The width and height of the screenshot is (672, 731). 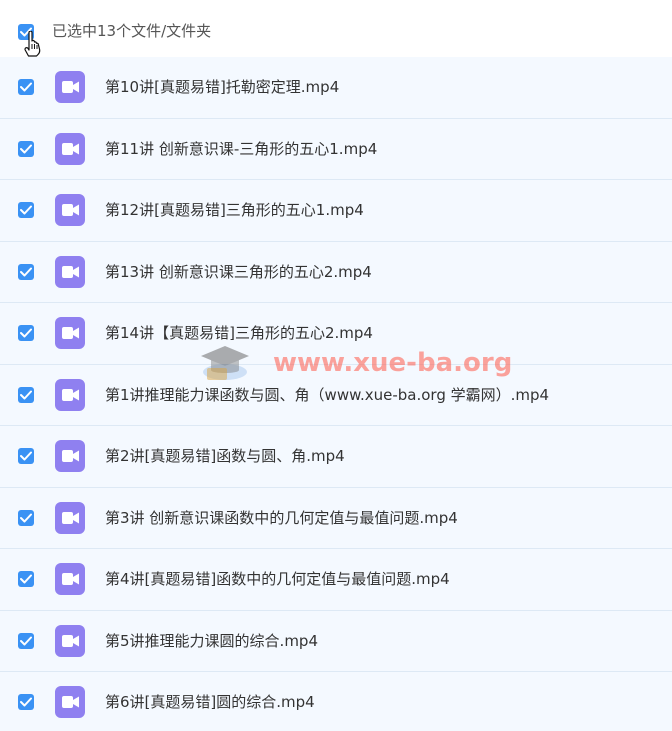 I want to click on file-name: 第13讲 创新意识课三角形的五心2.mp4, so click(x=238, y=272).